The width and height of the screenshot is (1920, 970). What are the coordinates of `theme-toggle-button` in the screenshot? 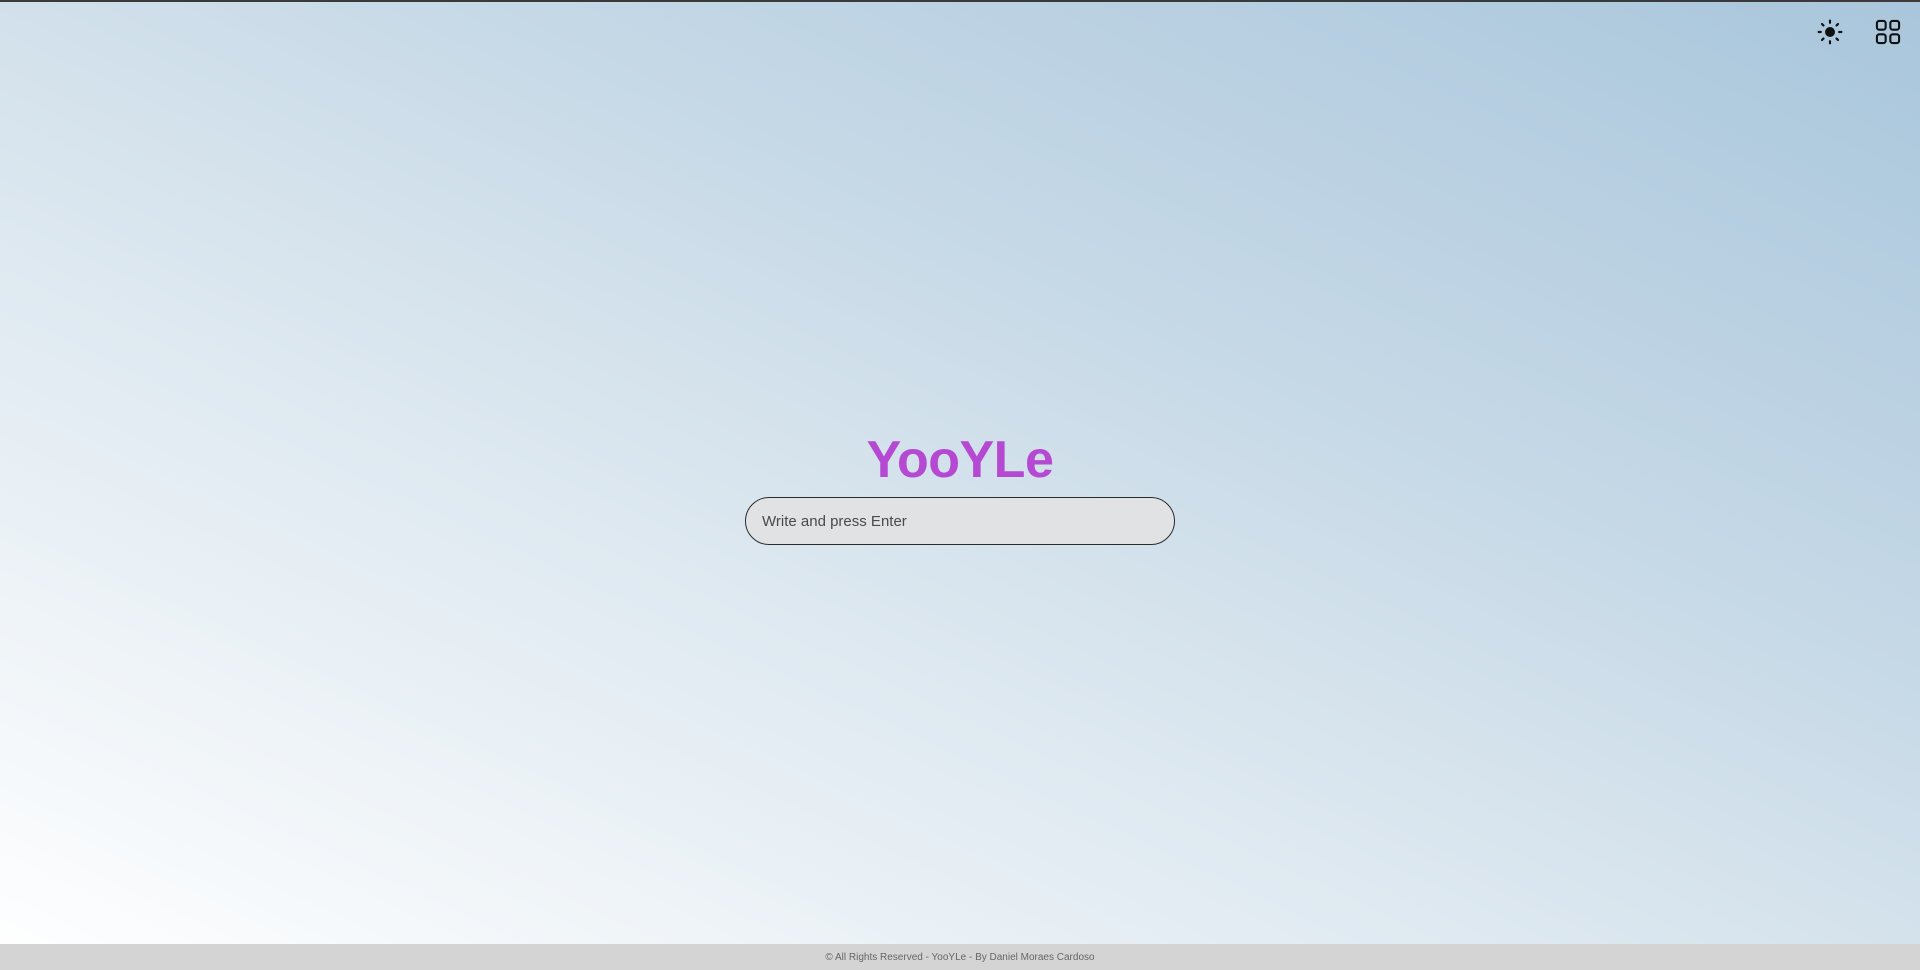 It's located at (1830, 32).